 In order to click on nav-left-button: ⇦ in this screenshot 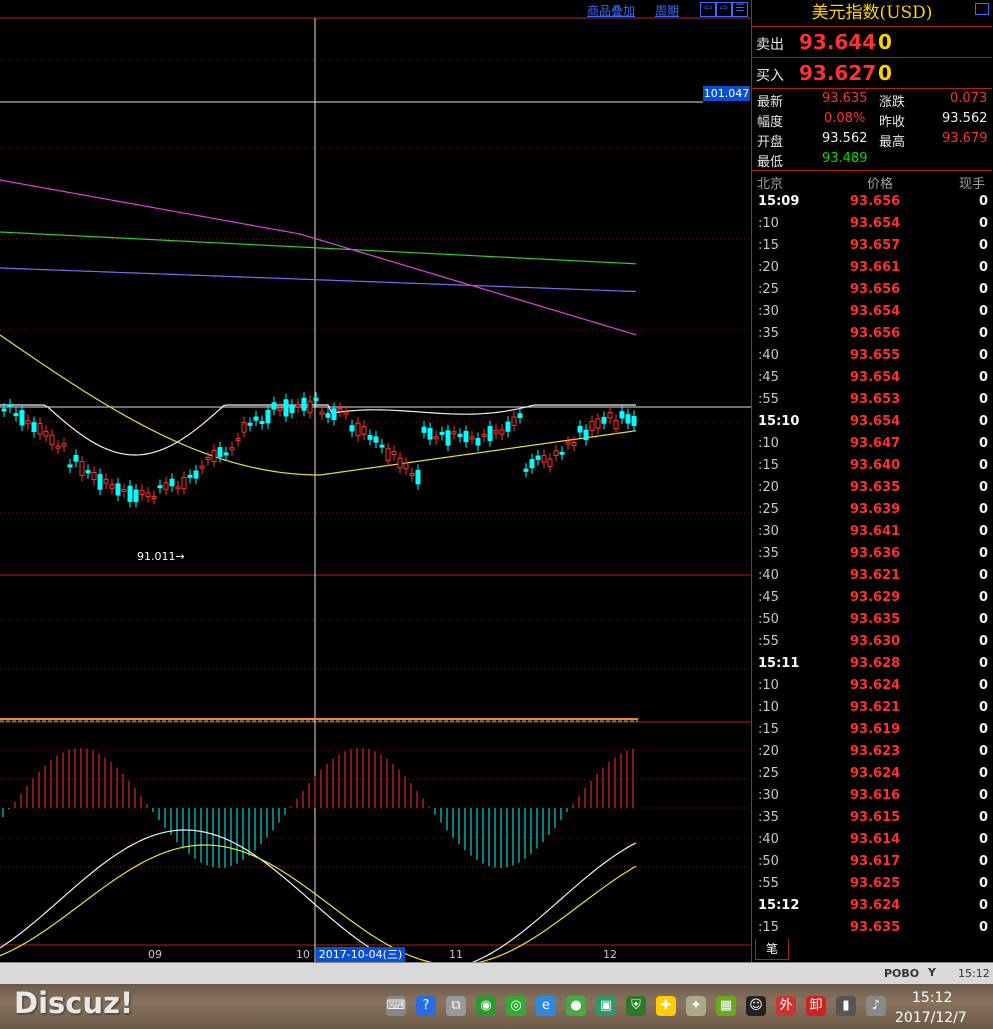, I will do `click(708, 9)`.